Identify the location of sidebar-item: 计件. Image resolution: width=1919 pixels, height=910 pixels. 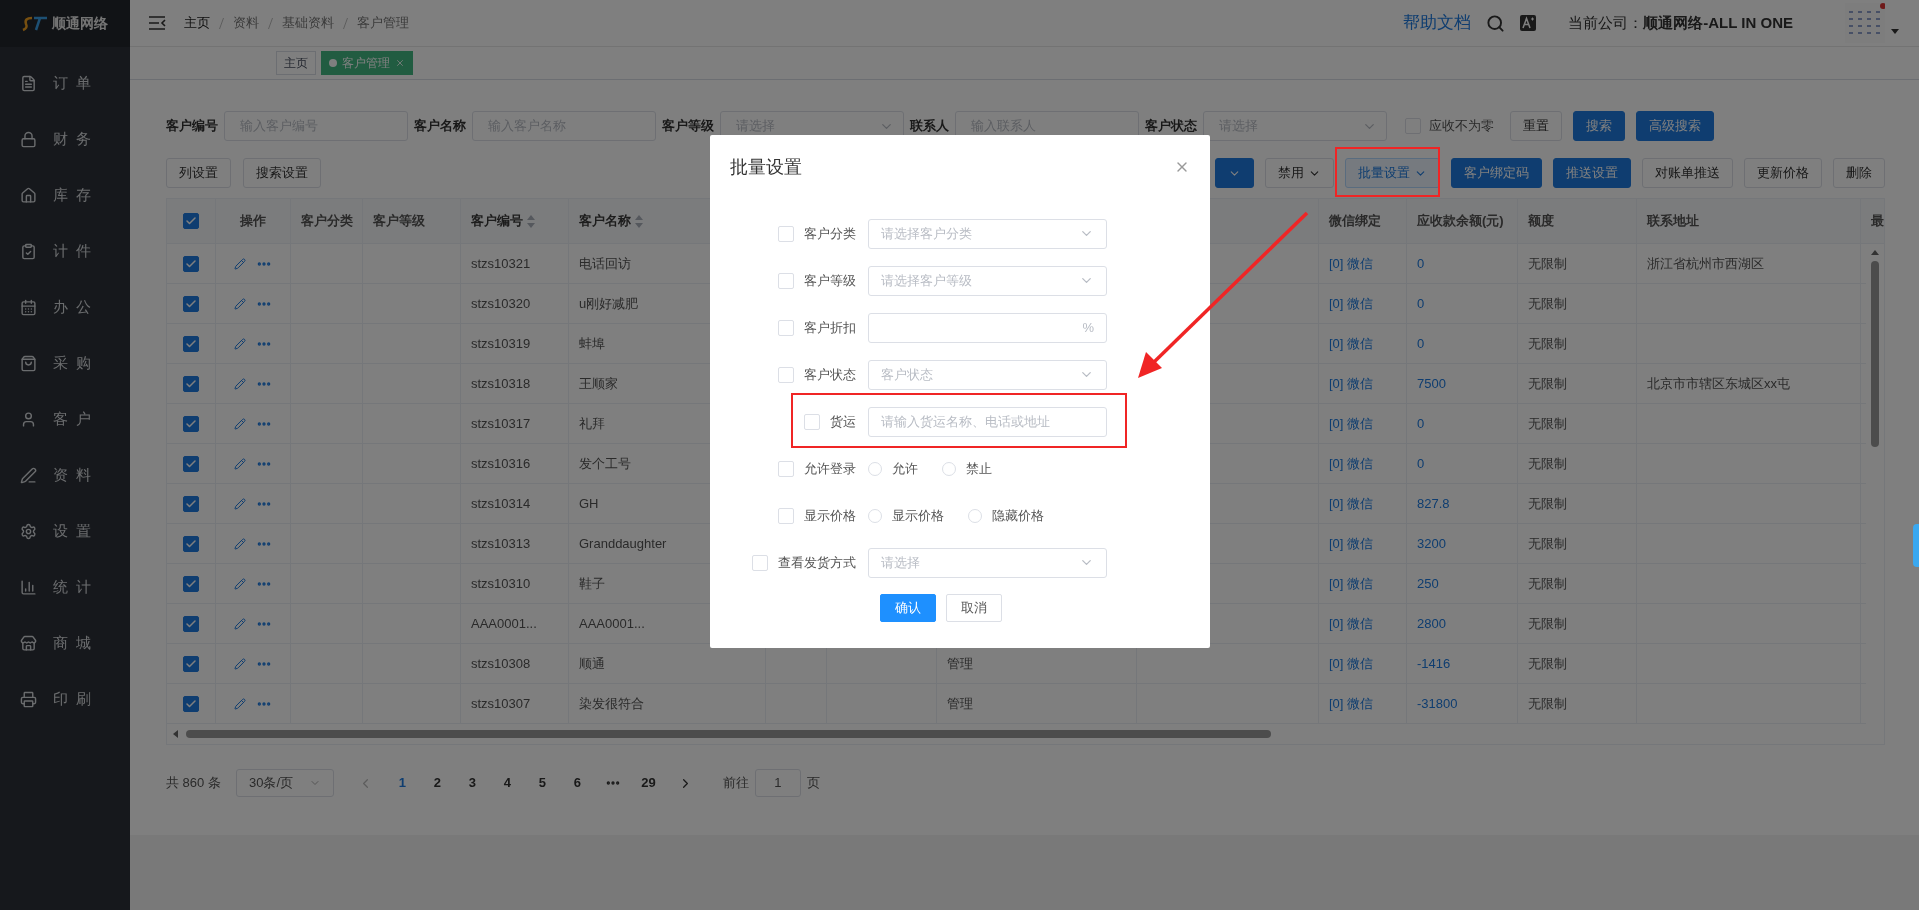
(65, 251).